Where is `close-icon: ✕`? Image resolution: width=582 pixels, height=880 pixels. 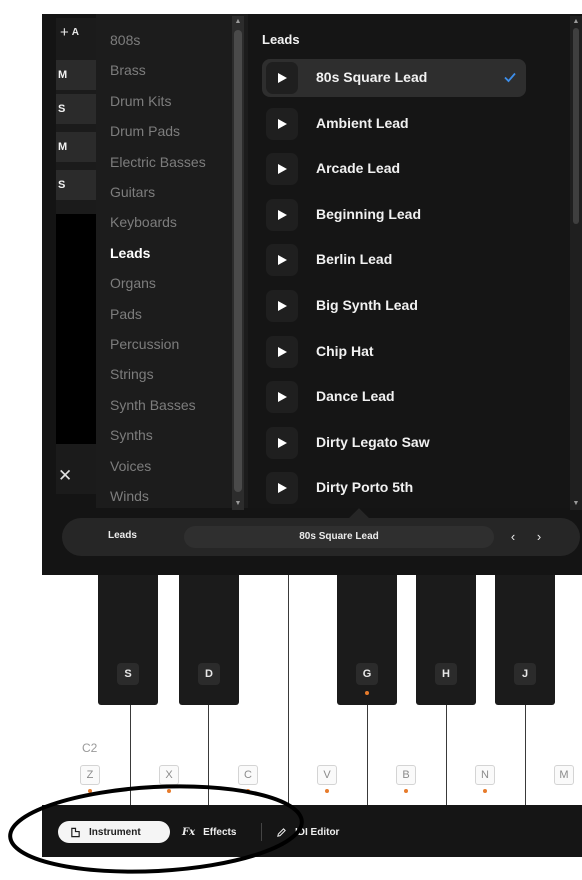
close-icon: ✕ is located at coordinates (65, 476).